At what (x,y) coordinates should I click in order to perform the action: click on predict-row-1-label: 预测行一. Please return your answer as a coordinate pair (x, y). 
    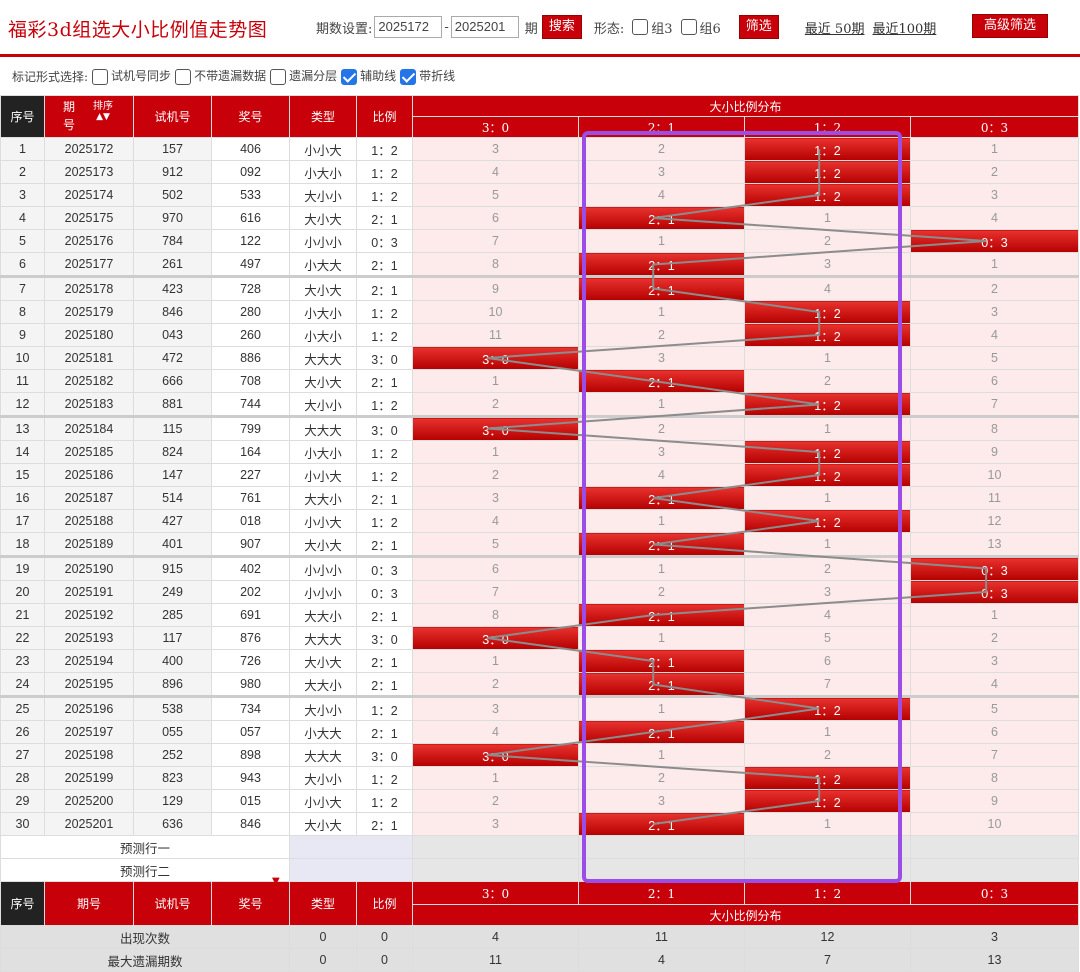
    Looking at the image, I should click on (145, 847).